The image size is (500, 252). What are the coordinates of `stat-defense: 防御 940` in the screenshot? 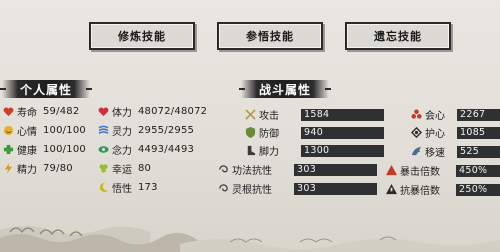 It's located at (314, 132).